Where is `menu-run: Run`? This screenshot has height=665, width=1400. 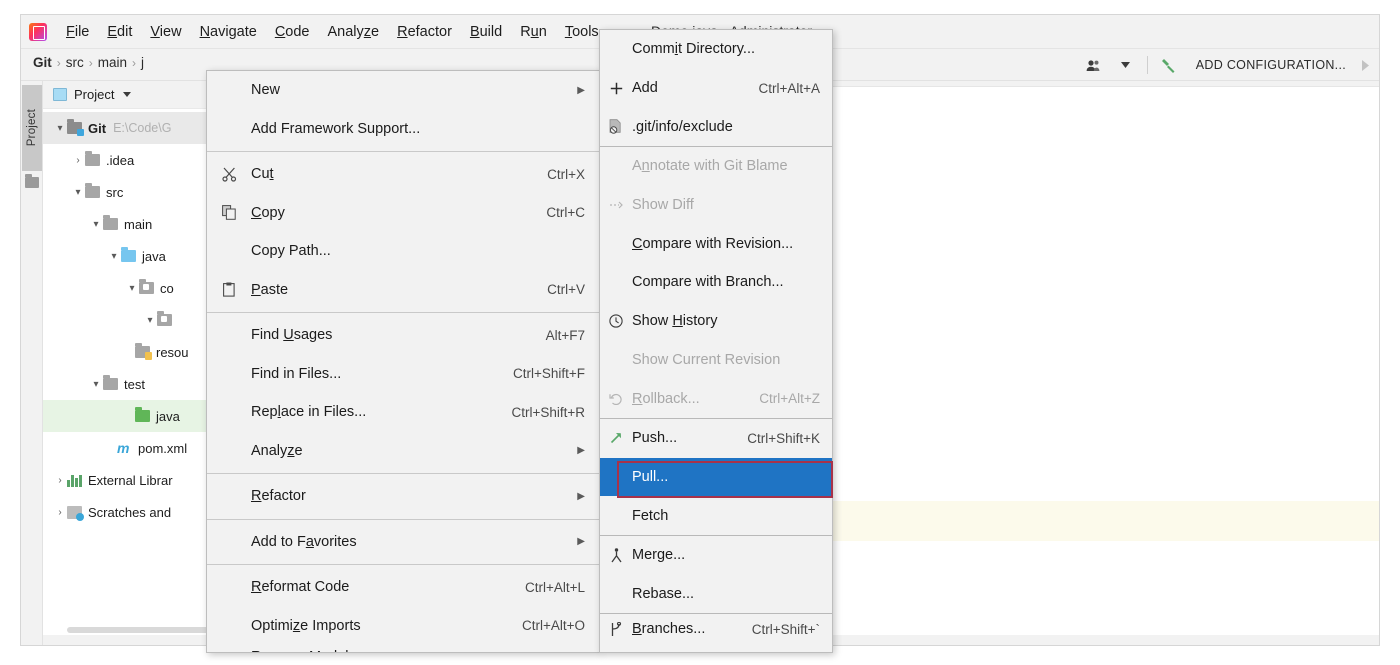
menu-run: Run is located at coordinates (533, 32).